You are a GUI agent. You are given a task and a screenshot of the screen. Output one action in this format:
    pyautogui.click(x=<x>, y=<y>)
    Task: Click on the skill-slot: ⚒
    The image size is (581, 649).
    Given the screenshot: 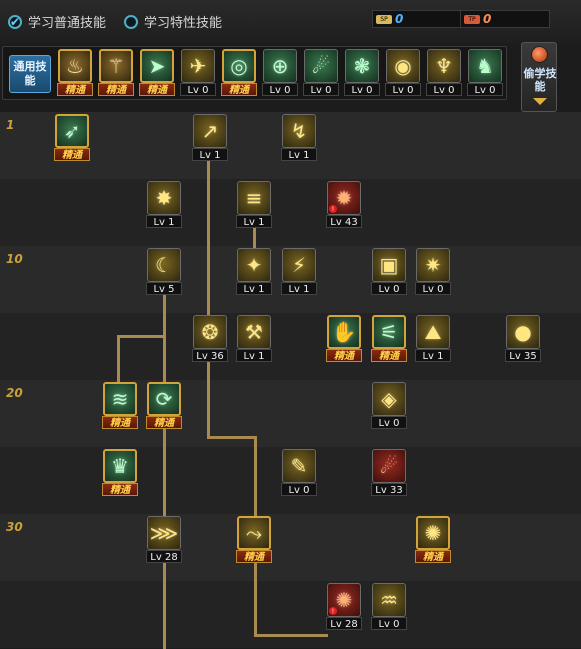 What is the action you would take?
    pyautogui.click(x=254, y=332)
    